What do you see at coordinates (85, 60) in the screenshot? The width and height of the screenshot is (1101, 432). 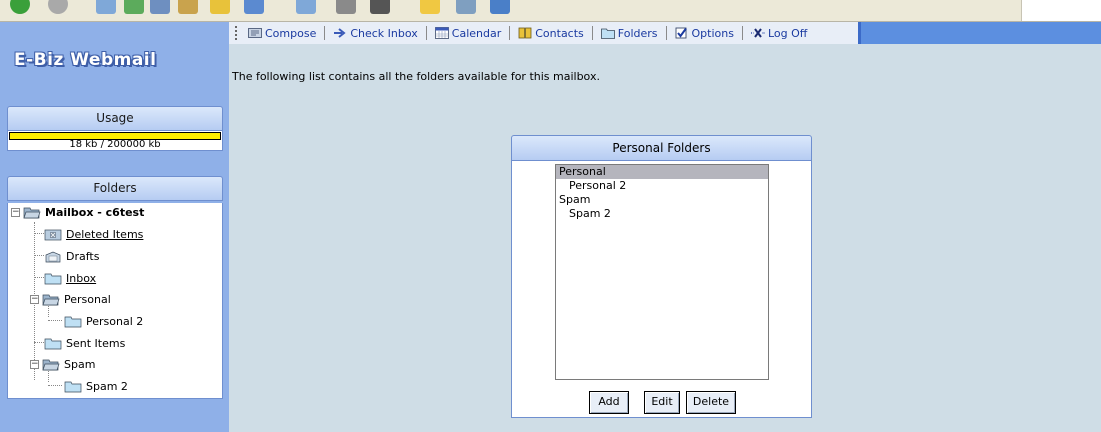 I see `app-logo: E-Biz Webmail` at bounding box center [85, 60].